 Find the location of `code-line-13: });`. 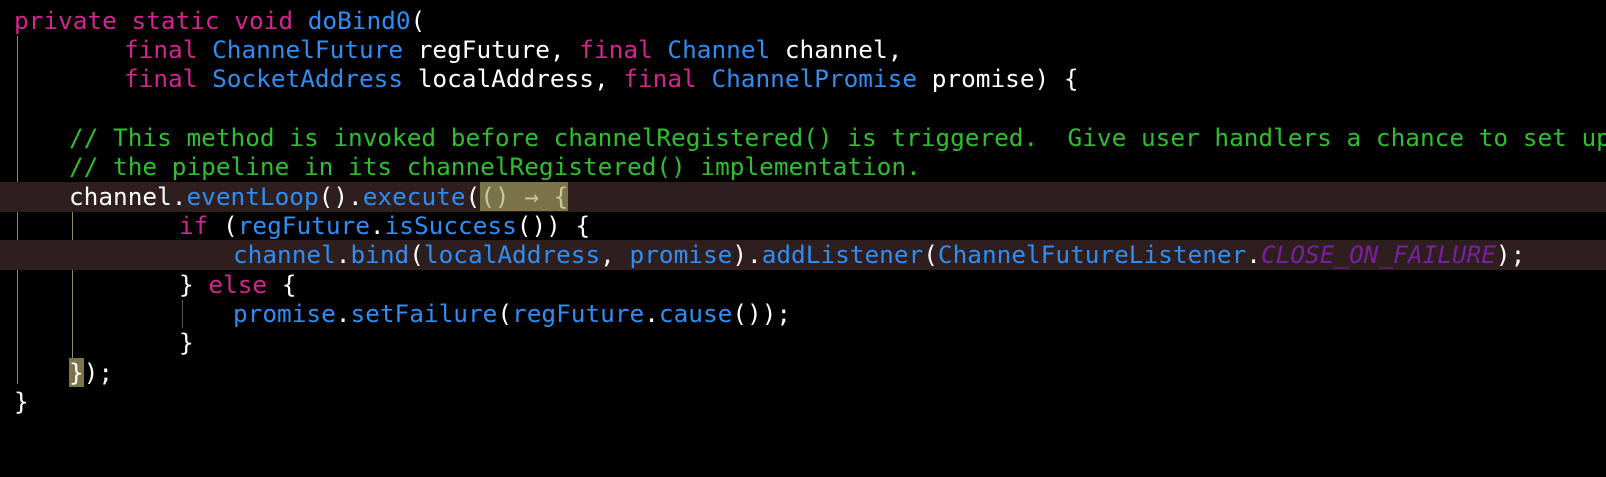

code-line-13: }); is located at coordinates (803, 373).